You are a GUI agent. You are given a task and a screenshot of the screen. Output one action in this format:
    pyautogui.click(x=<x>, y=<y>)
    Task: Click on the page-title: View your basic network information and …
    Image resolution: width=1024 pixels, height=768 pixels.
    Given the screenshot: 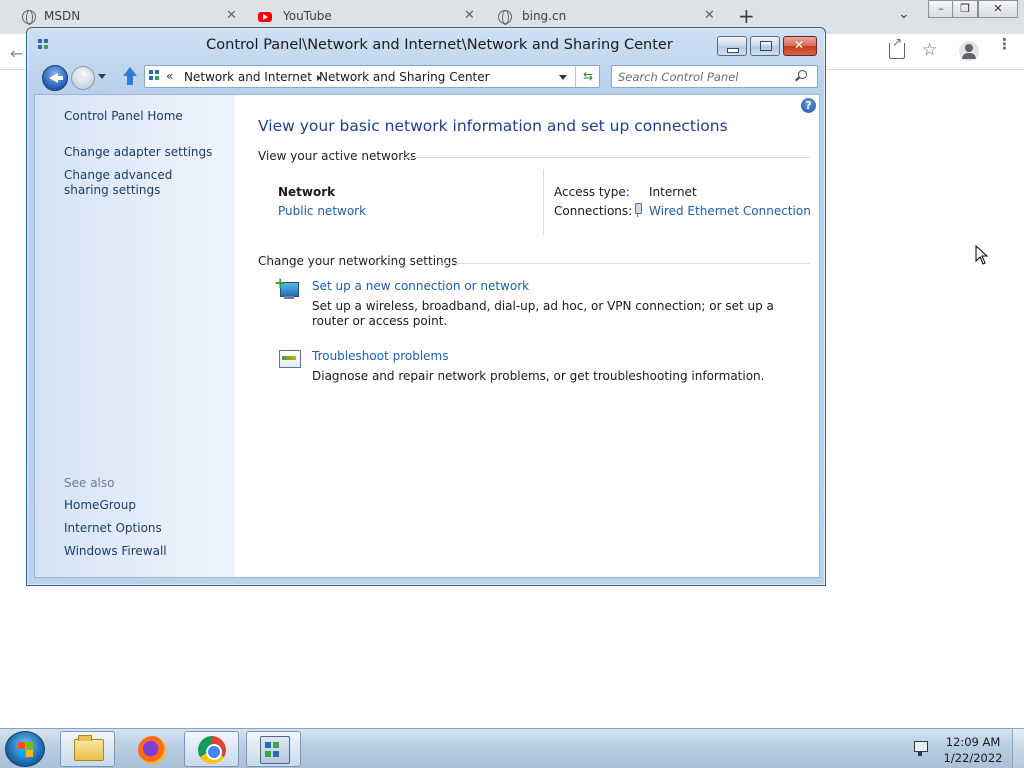 What is the action you would take?
    pyautogui.click(x=493, y=126)
    